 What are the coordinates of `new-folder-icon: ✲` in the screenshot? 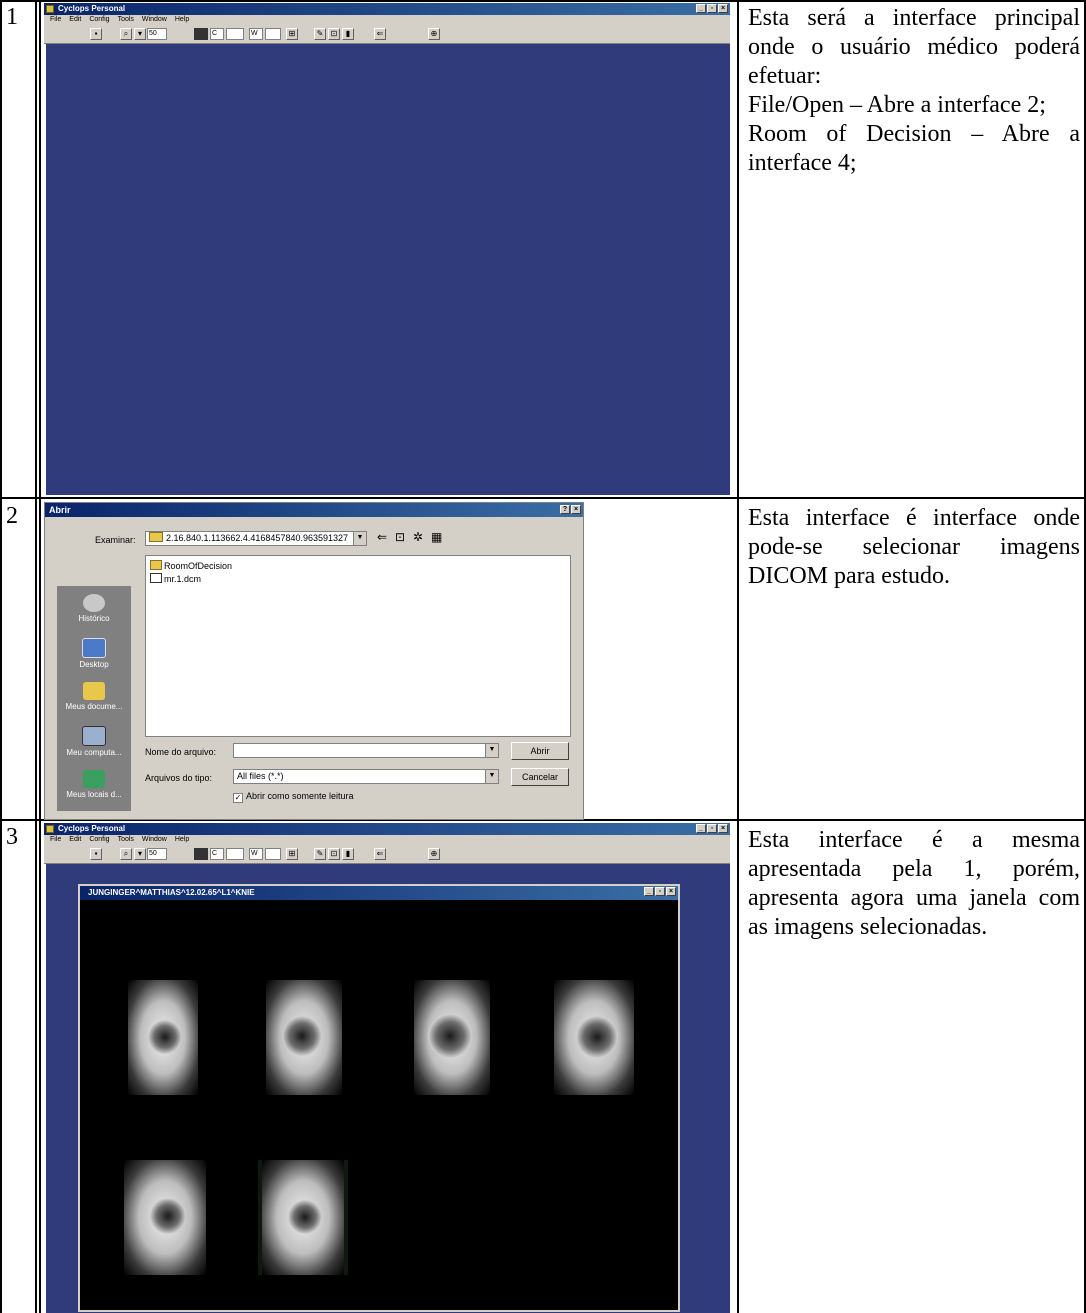 It's located at (418, 537).